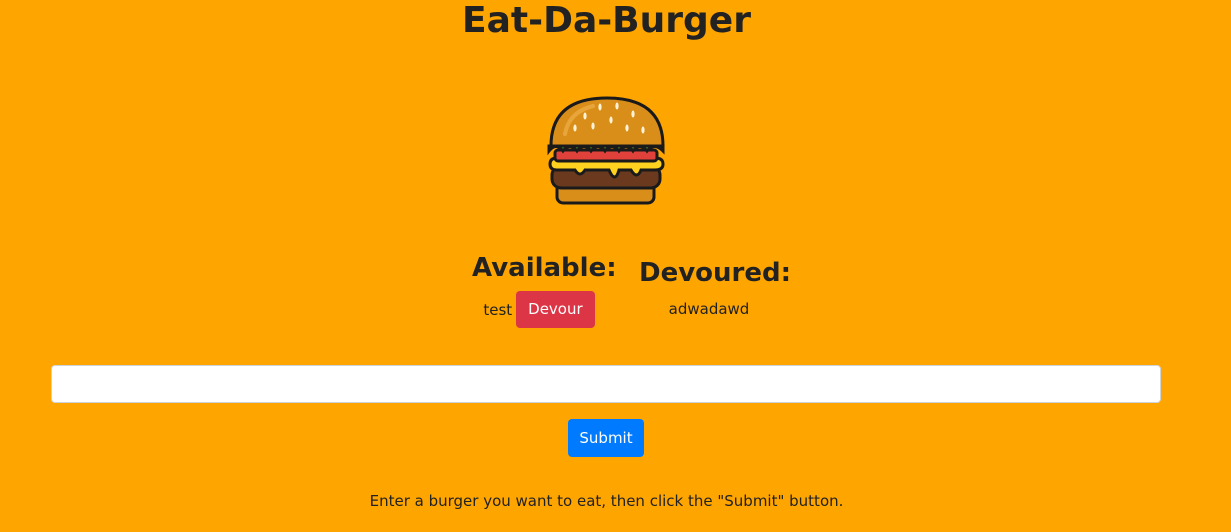  Describe the element at coordinates (715, 273) in the screenshot. I see `devoured-heading: Devoured:` at that location.